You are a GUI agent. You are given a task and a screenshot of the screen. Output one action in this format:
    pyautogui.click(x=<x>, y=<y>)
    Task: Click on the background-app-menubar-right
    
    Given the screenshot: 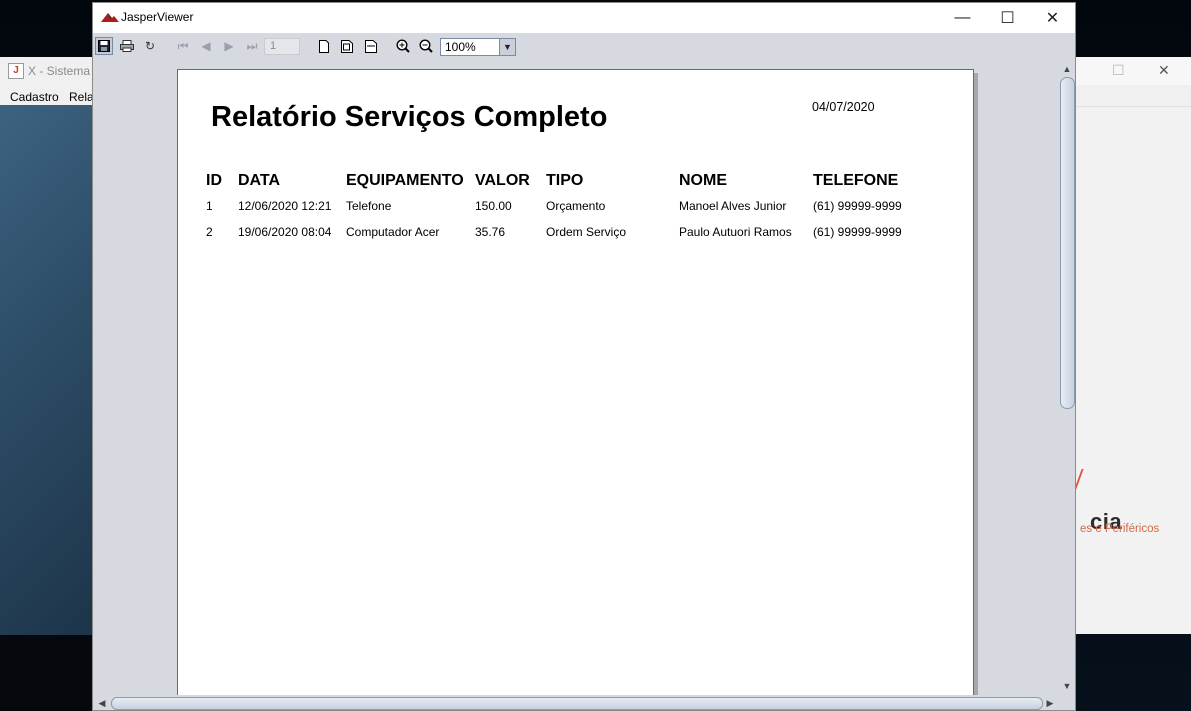 What is the action you would take?
    pyautogui.click(x=1133, y=96)
    